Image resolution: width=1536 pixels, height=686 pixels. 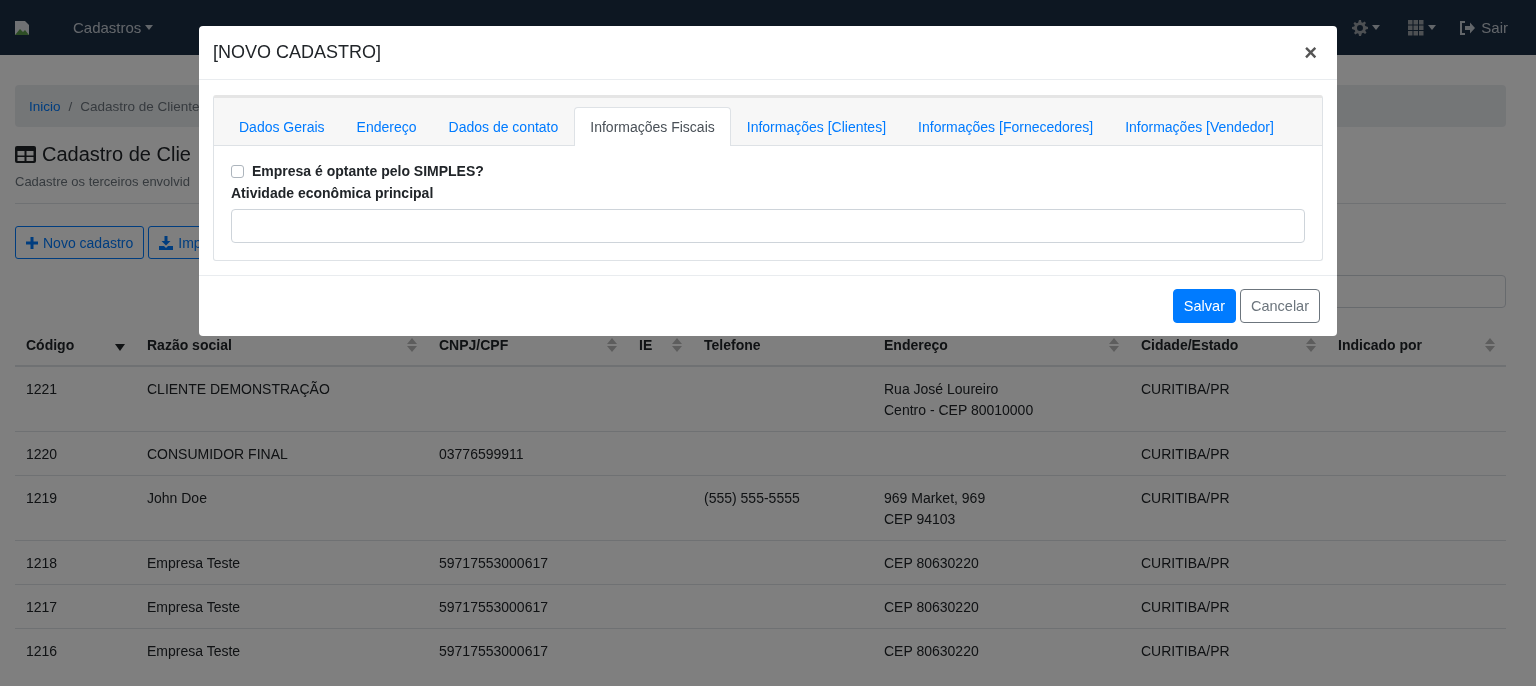 I want to click on logout-link: Sair, so click(x=1486, y=27).